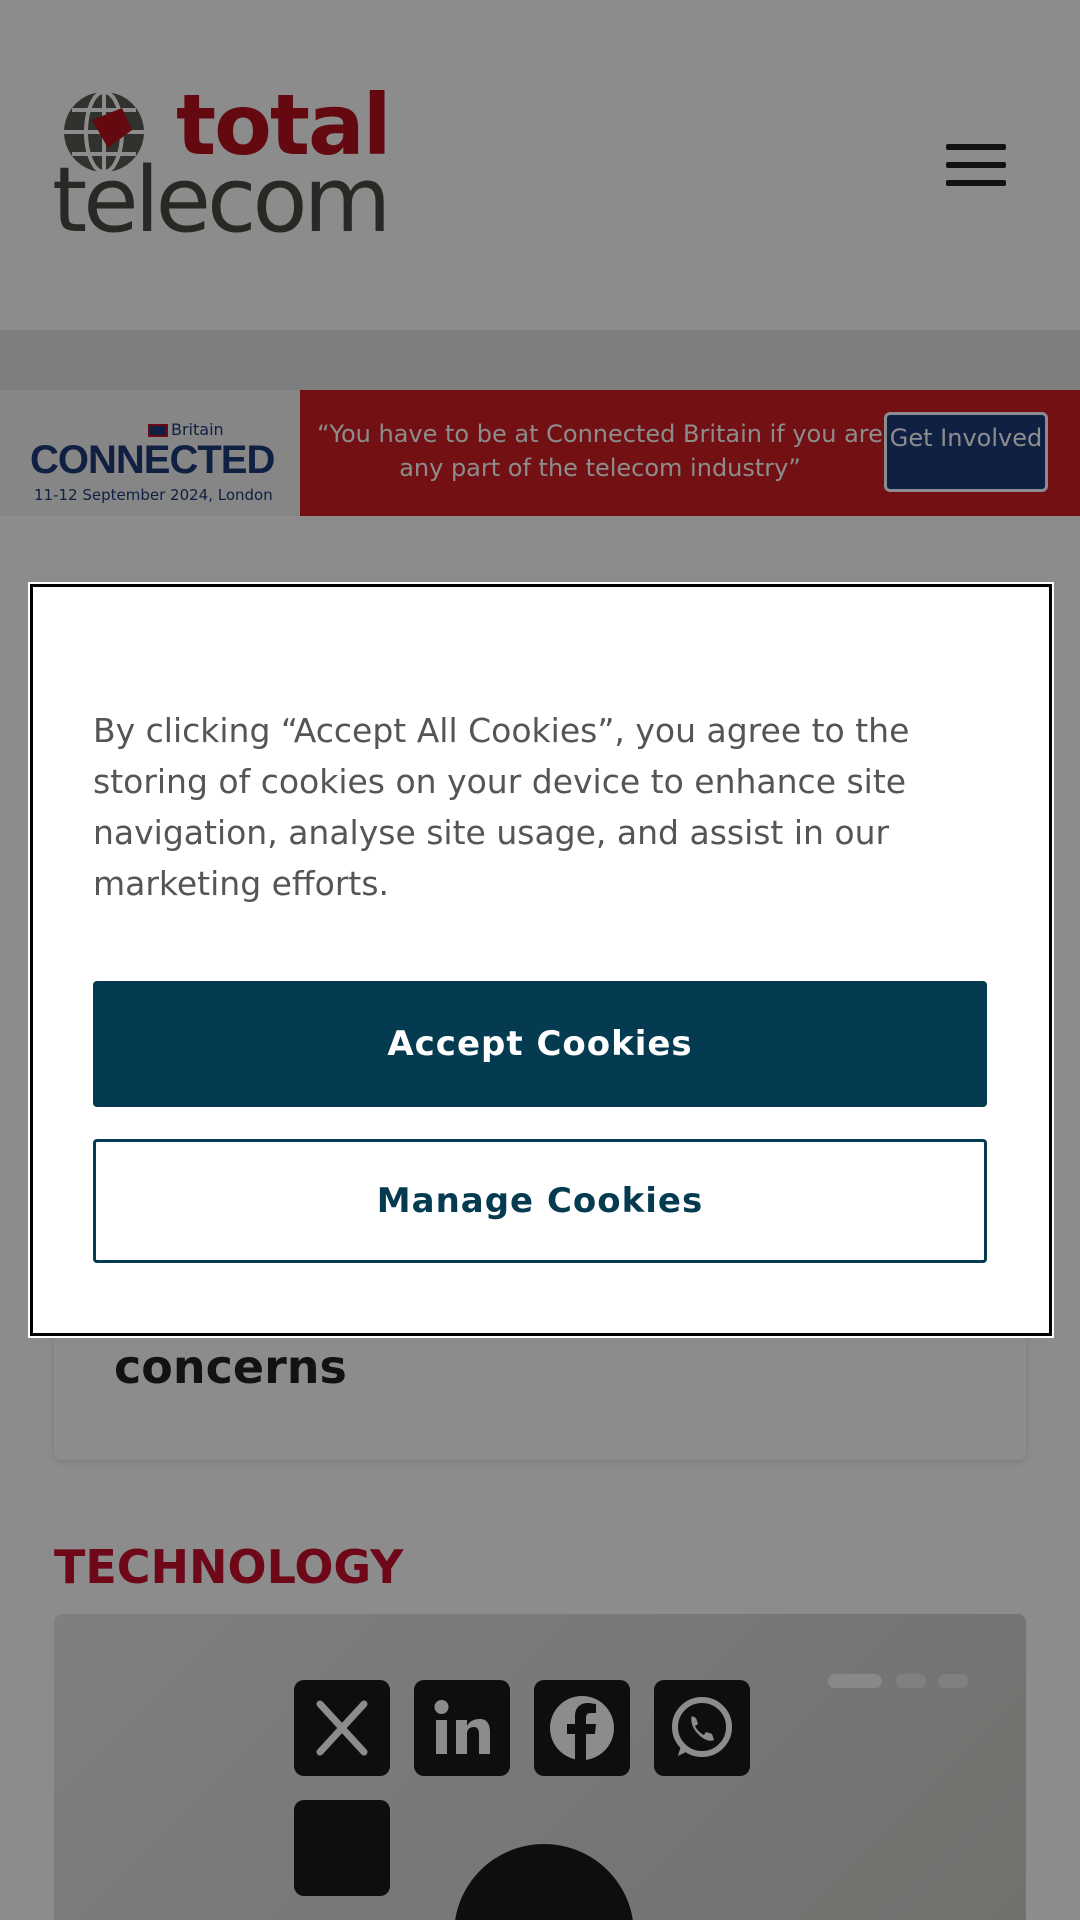 The width and height of the screenshot is (1080, 1920). I want to click on manage-cookies-button: Manage Cookies, so click(540, 1201).